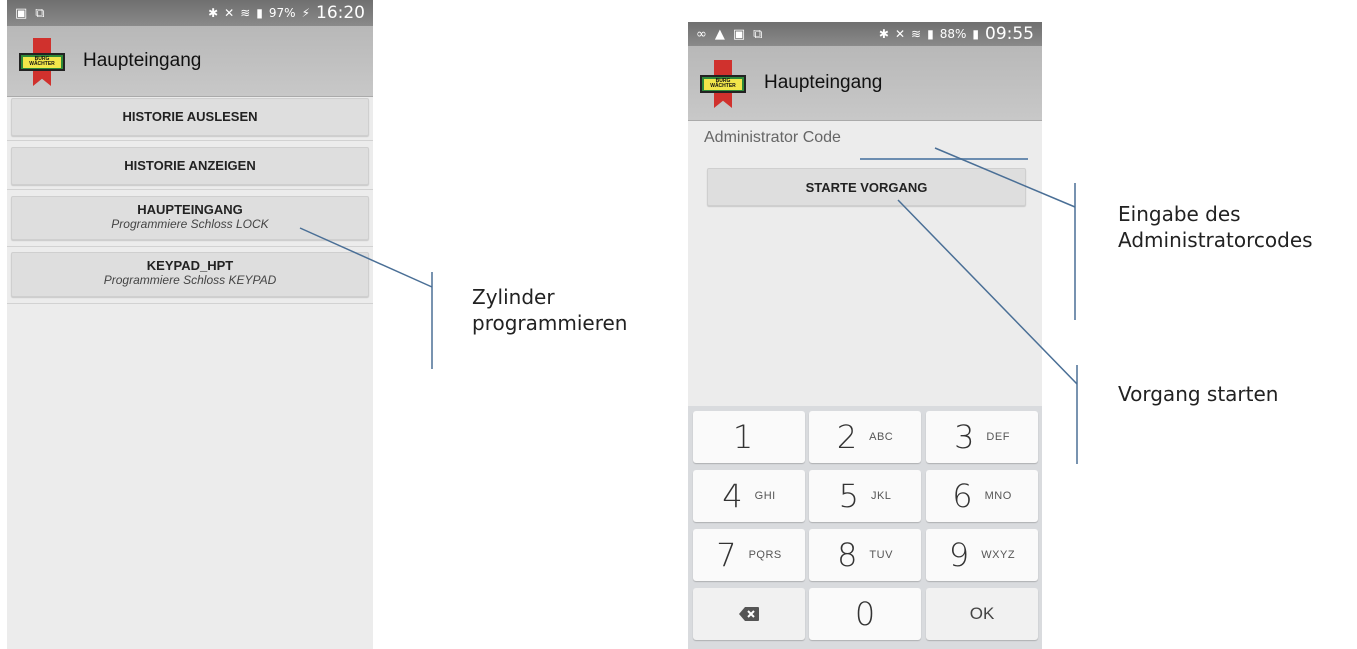 The height and width of the screenshot is (649, 1357). Describe the element at coordinates (865, 34) in the screenshot. I see `status-bar: ∞ ▲ ▣ ⧉ ✱ ✕ ≋ ▮ 88% ▮ 09:55` at that location.